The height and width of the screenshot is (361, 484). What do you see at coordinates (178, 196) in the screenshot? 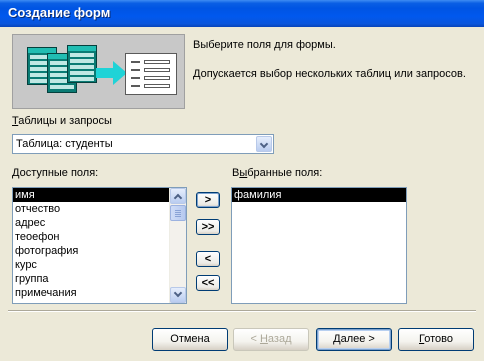
I see `scroll-up-icon` at bounding box center [178, 196].